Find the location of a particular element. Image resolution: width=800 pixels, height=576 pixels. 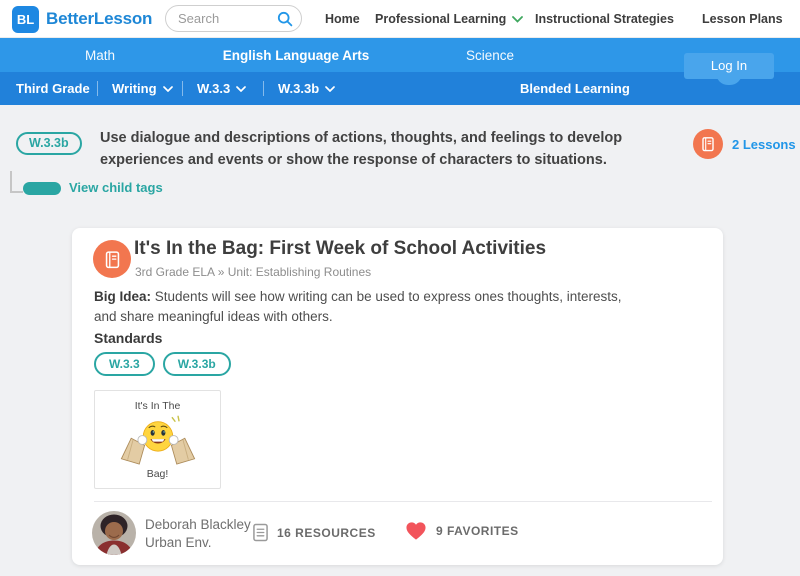

resources-count: 16 RESOURCES is located at coordinates (314, 532).